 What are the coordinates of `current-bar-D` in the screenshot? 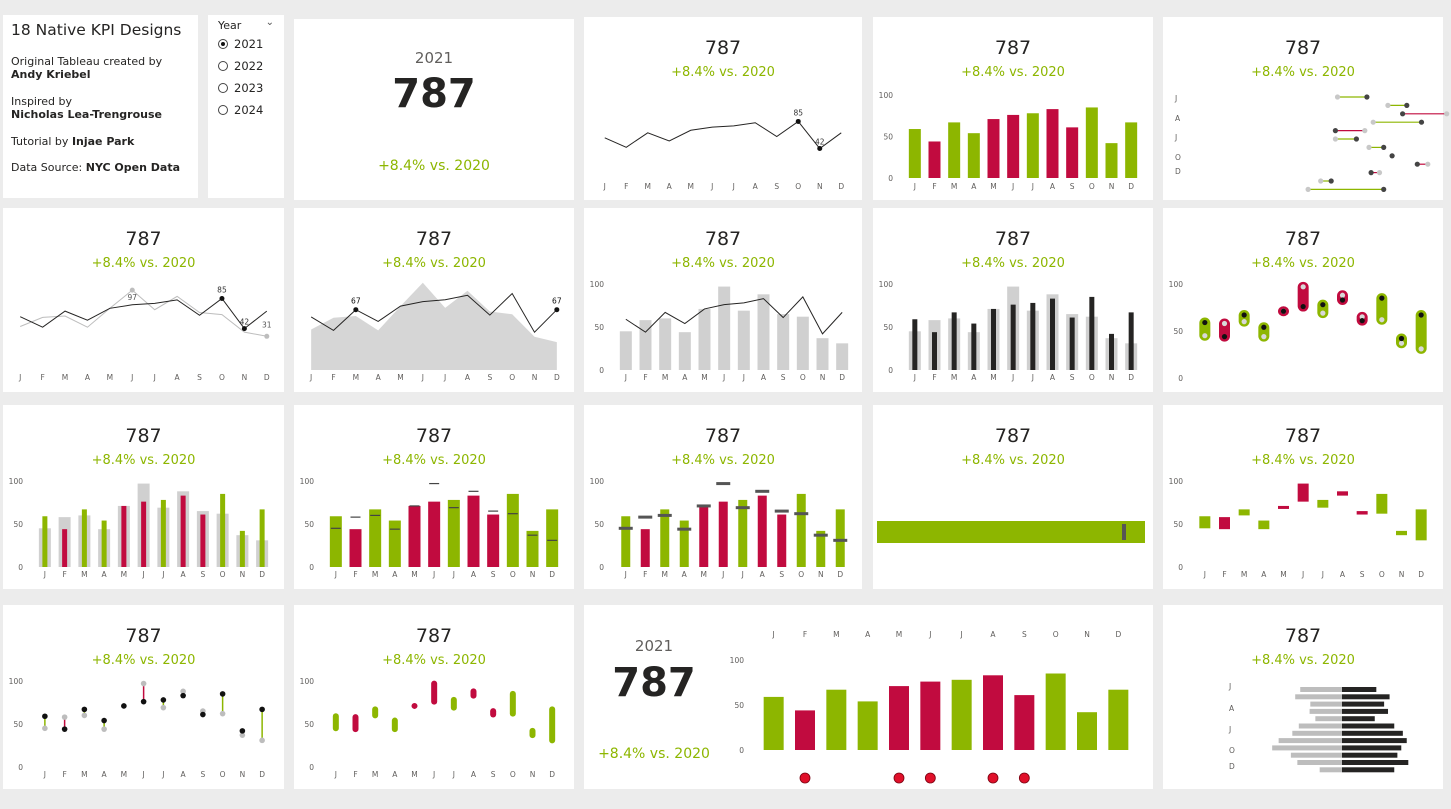 It's located at (262, 538).